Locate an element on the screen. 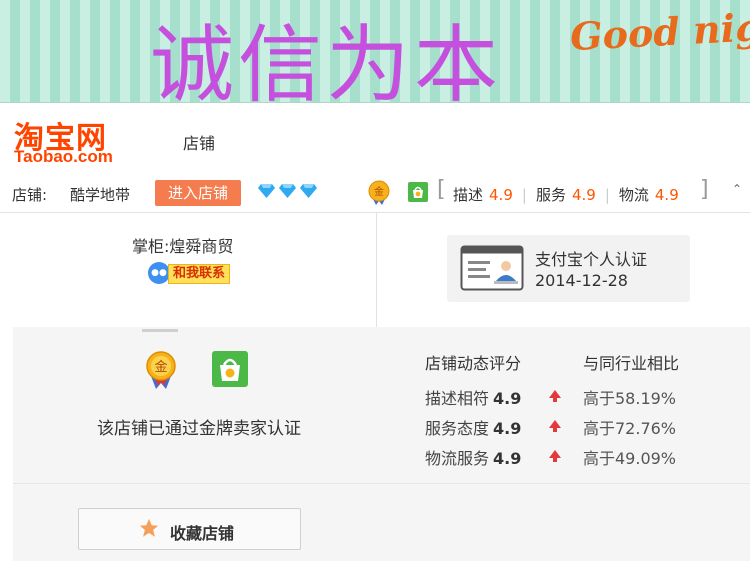  rating-row-description: 描述相符 4.9 is located at coordinates (473, 397).